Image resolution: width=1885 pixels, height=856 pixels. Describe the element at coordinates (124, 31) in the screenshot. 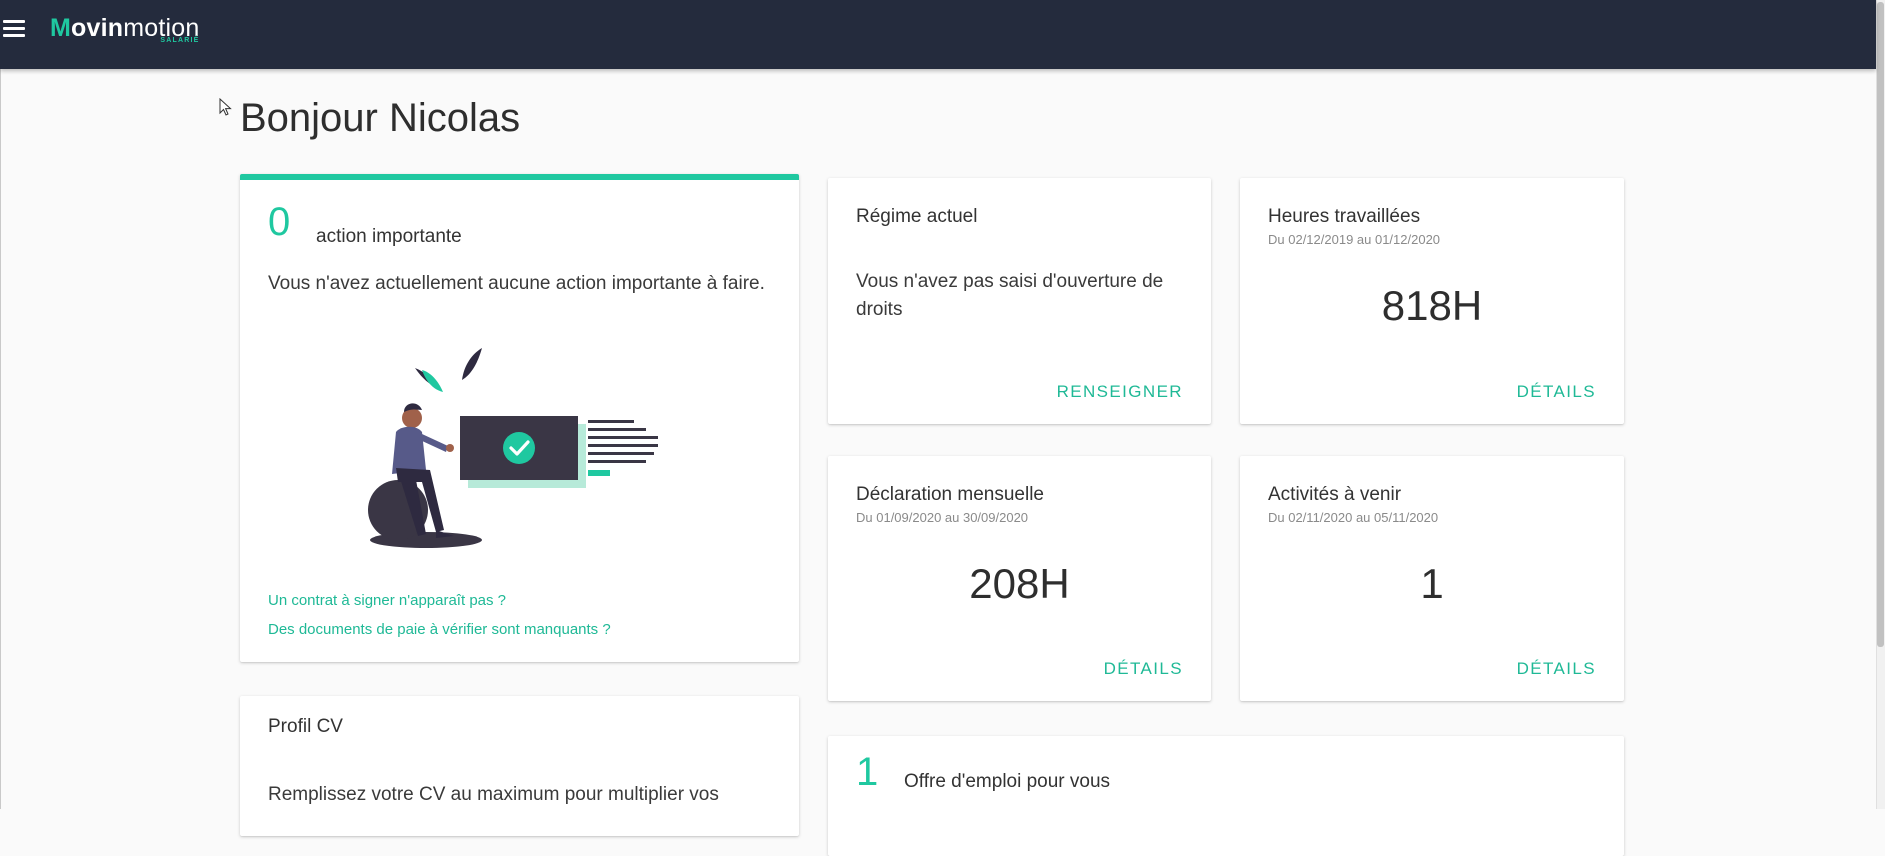

I see `app-logo: Movinmotion SALARIÉ` at that location.